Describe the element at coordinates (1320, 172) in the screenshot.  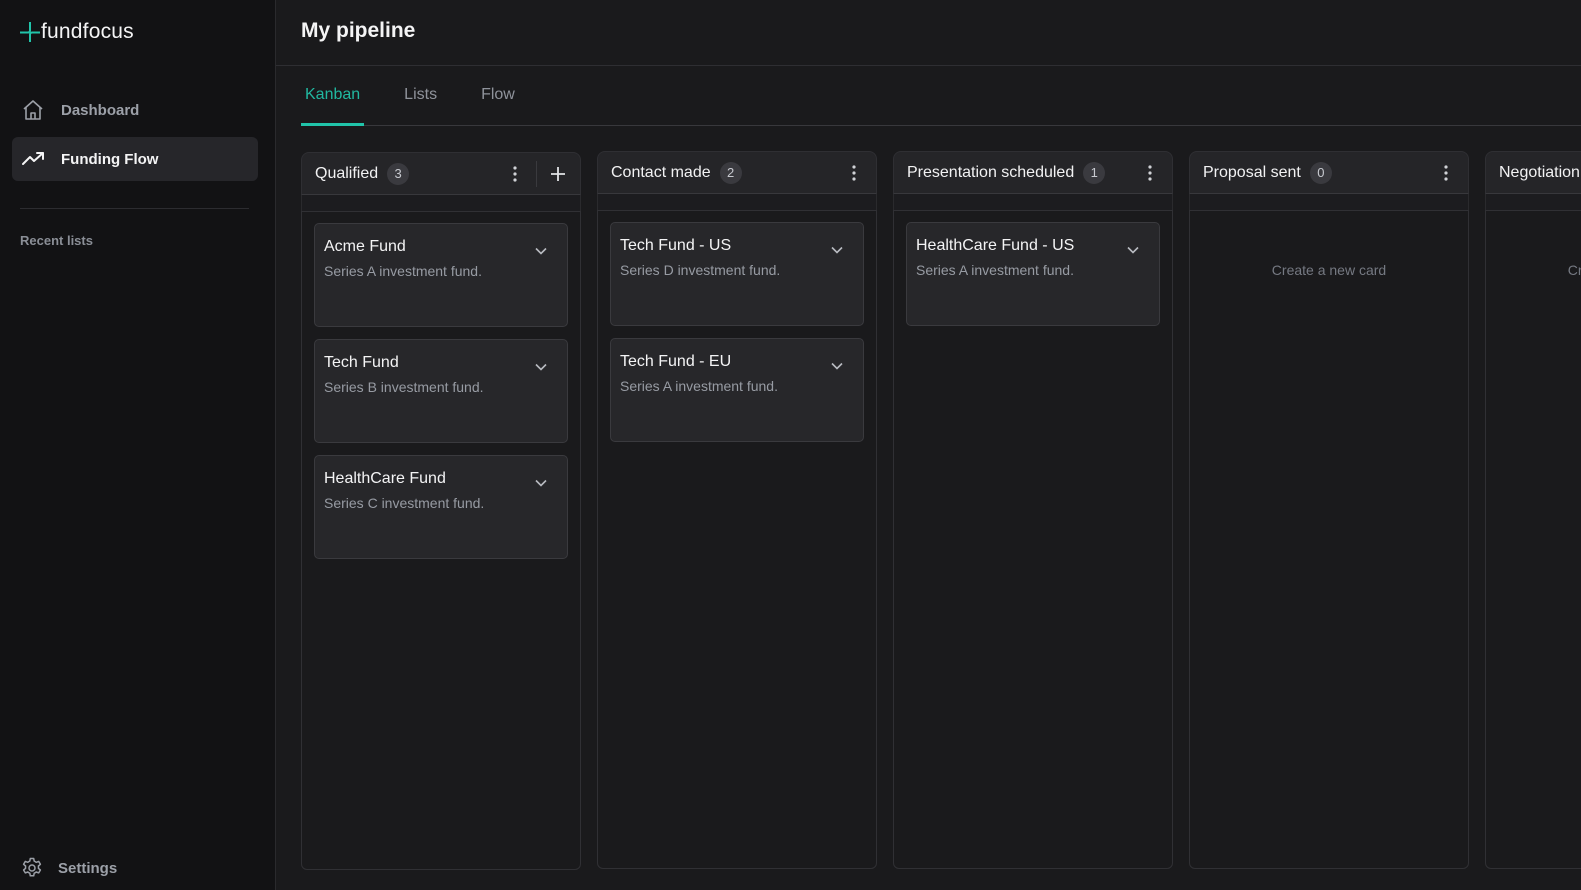
I see `column-count-badge: 0` at that location.